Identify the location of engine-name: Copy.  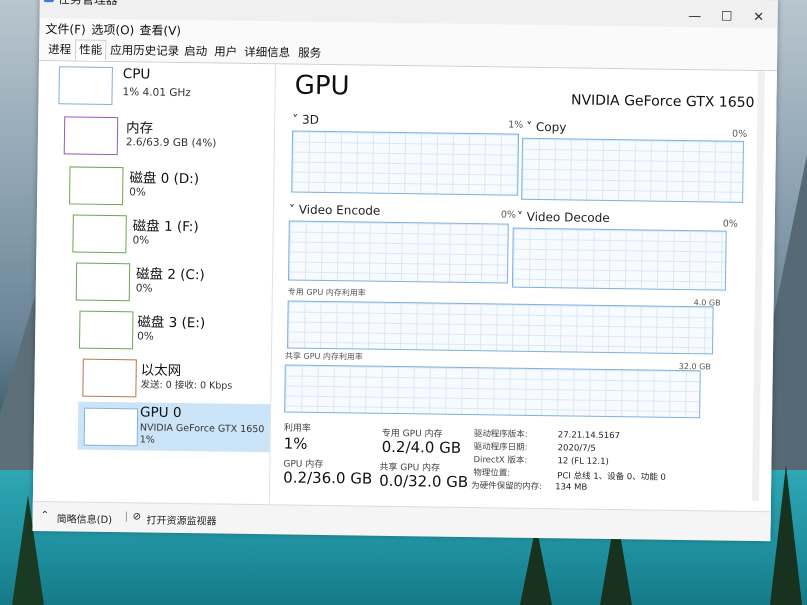
(551, 127).